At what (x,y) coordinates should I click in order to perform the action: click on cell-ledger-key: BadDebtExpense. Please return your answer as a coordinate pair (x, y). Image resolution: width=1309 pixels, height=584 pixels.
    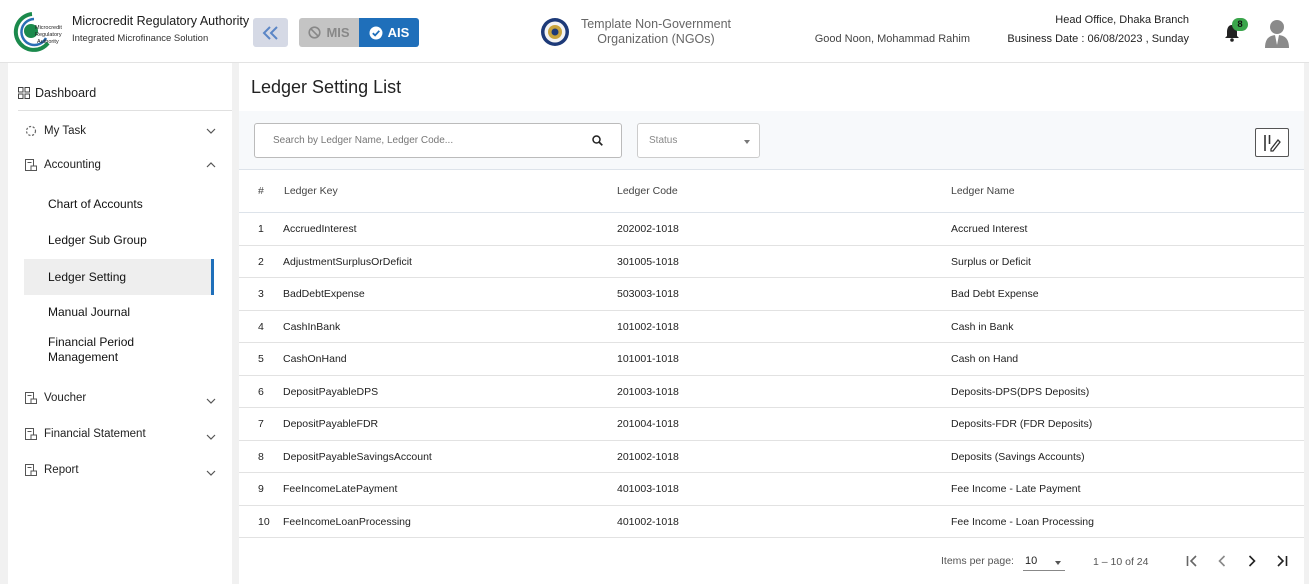
    Looking at the image, I should click on (324, 294).